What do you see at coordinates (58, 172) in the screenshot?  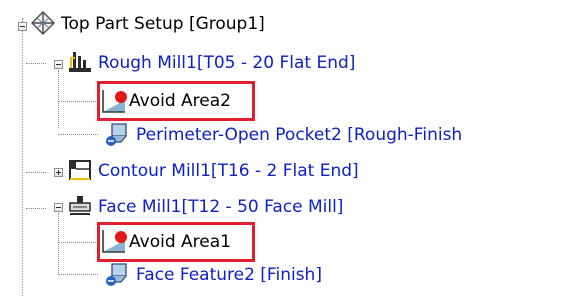 I see `expand-toggle-contour-mill` at bounding box center [58, 172].